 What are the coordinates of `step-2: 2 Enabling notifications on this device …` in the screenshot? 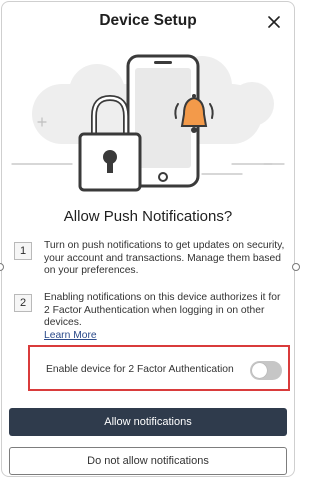 It's located at (150, 317).